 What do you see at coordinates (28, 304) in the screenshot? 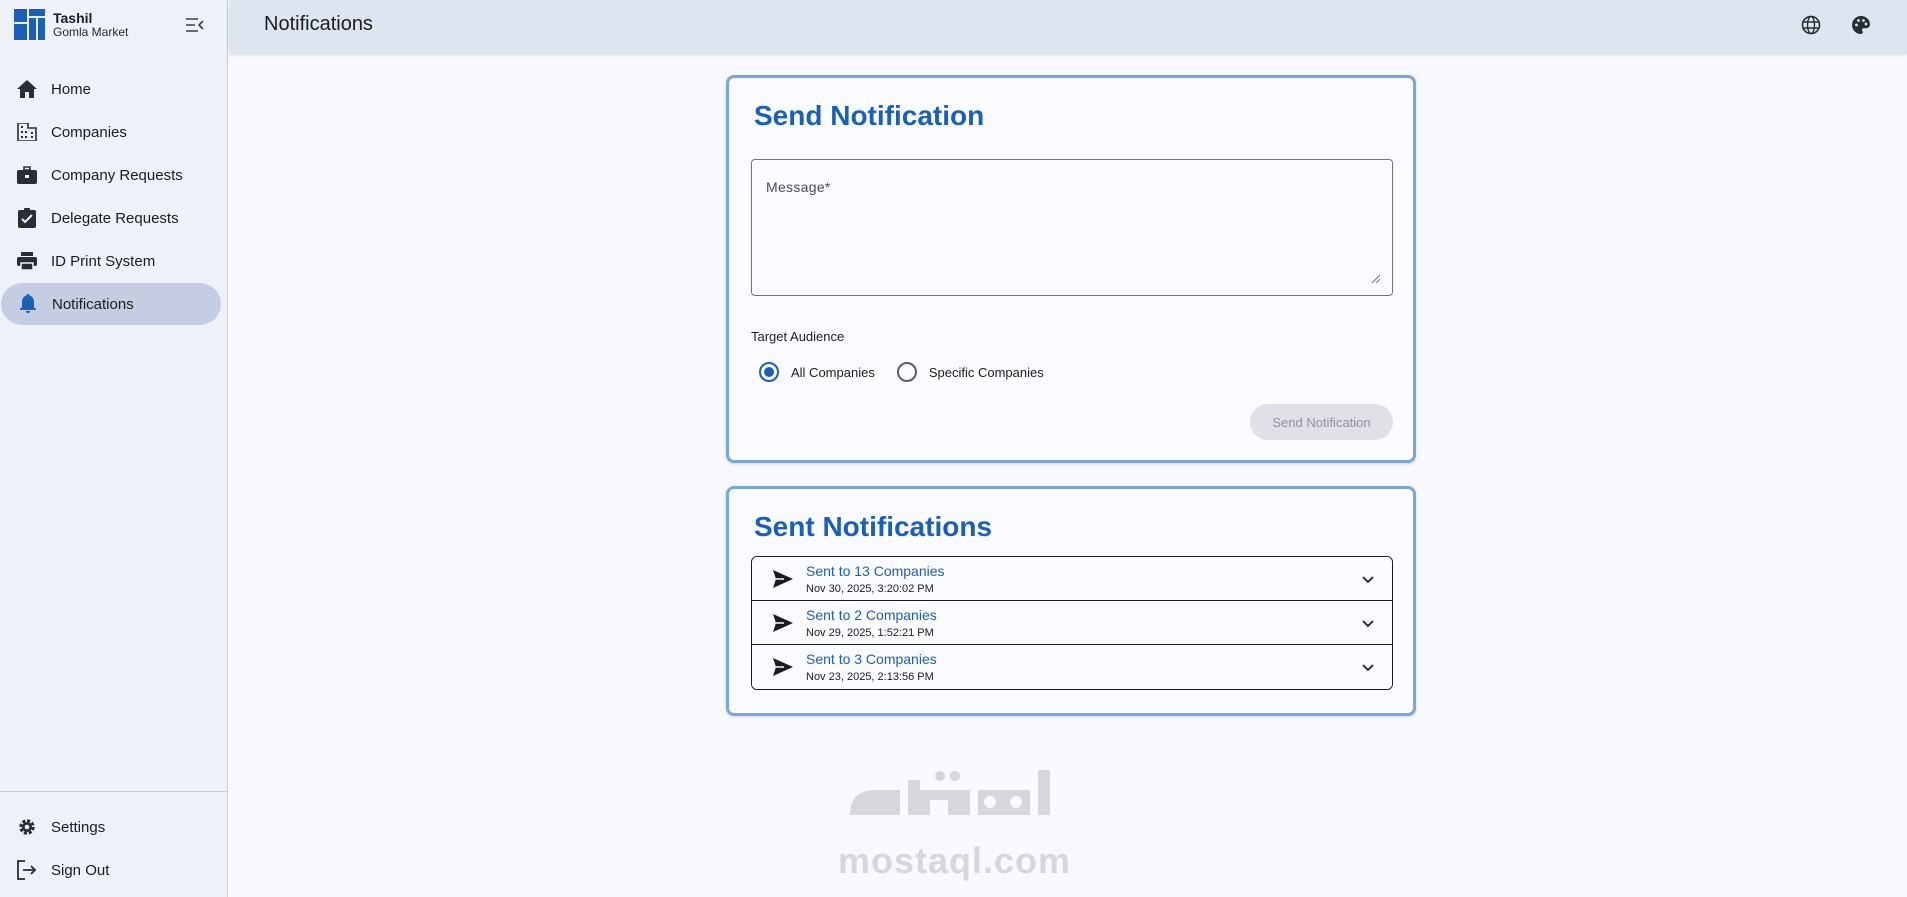
I see `bell-icon` at bounding box center [28, 304].